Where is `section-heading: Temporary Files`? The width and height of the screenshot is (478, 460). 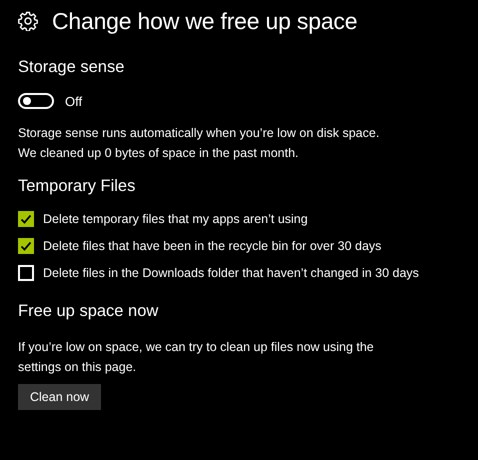
section-heading: Temporary Files is located at coordinates (77, 186).